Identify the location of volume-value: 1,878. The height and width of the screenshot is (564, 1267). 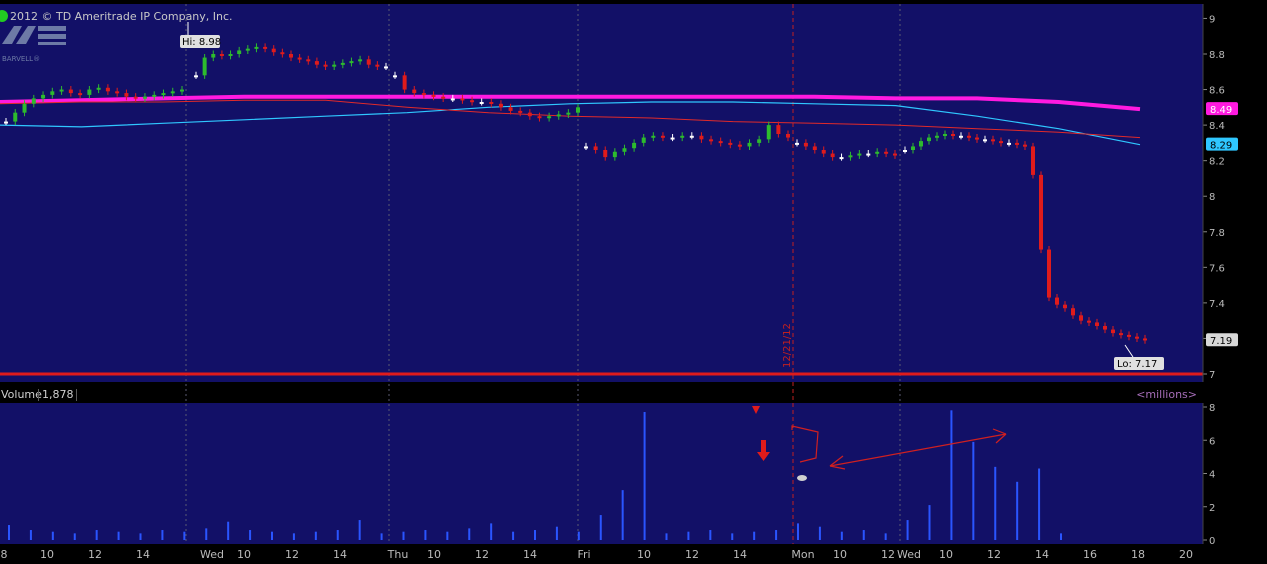
(58, 394).